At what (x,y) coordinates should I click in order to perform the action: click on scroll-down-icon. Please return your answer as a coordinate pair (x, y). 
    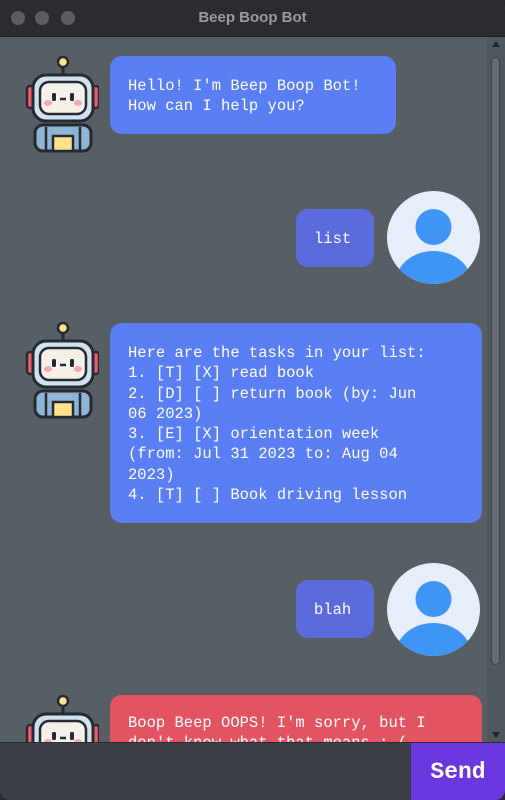
    Looking at the image, I should click on (496, 735).